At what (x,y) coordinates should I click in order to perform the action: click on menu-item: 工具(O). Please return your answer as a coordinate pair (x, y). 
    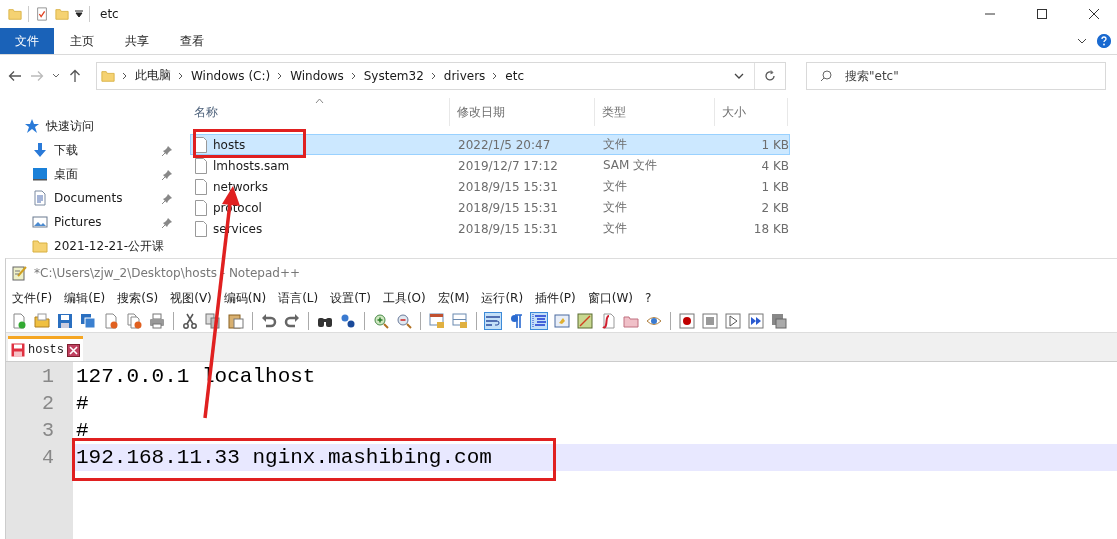
    Looking at the image, I should click on (404, 298).